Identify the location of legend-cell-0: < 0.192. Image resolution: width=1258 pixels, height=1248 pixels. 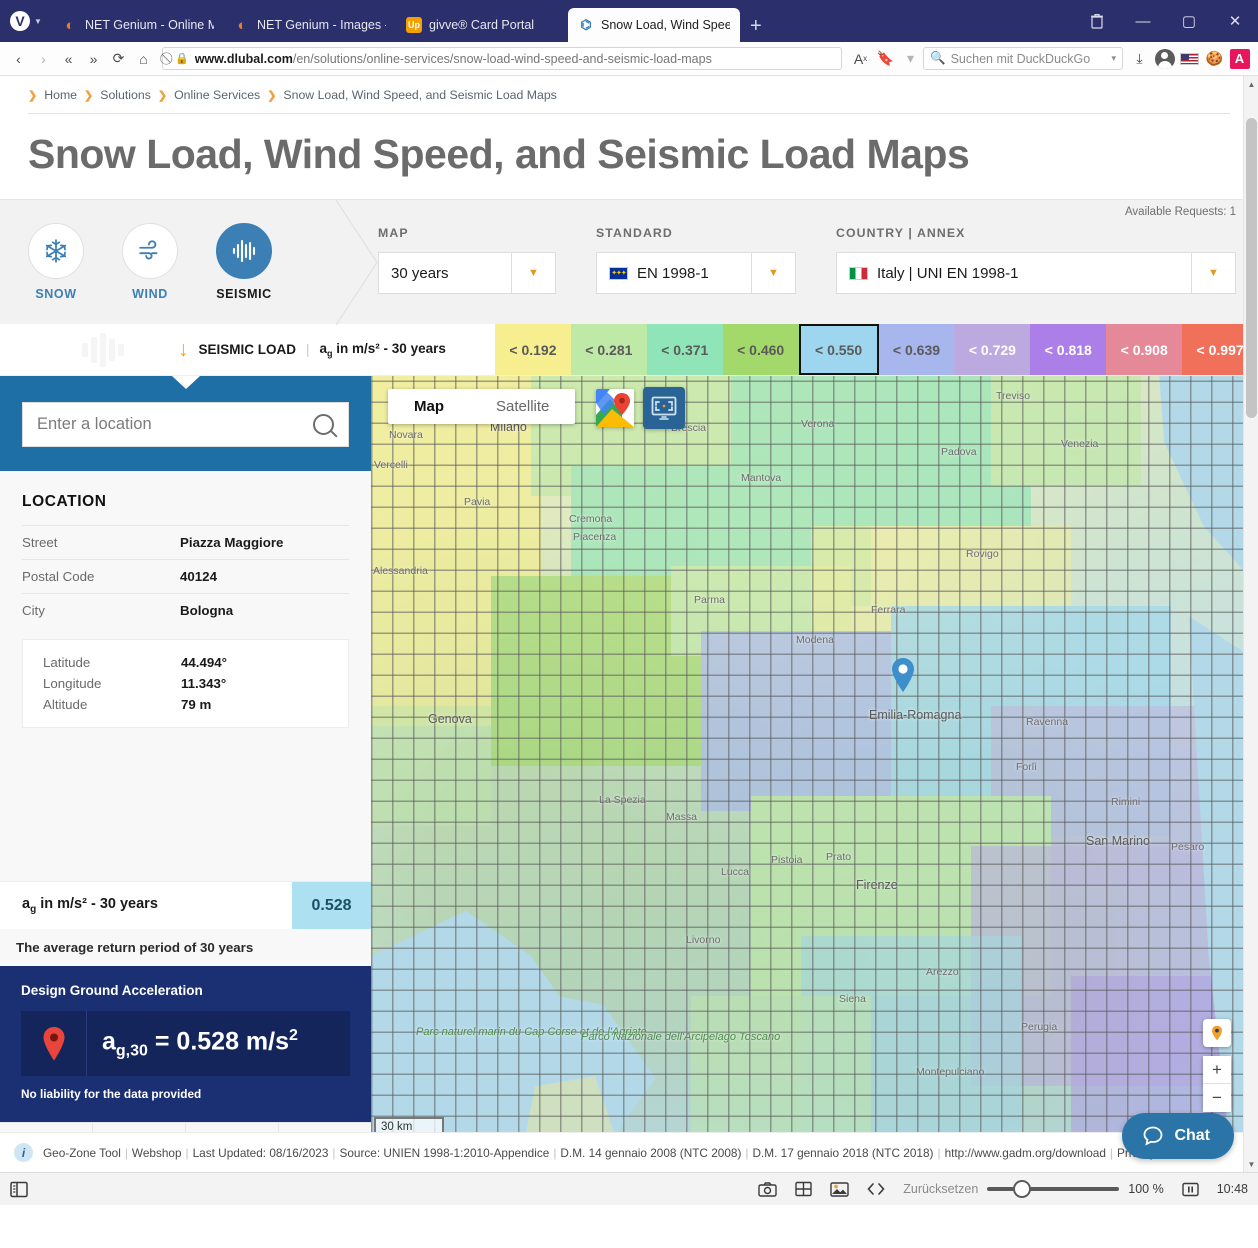
(533, 350).